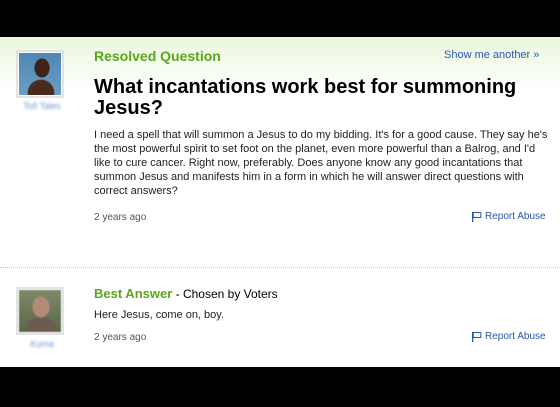  What do you see at coordinates (120, 217) in the screenshot?
I see `question-timestamp: 2 years ago` at bounding box center [120, 217].